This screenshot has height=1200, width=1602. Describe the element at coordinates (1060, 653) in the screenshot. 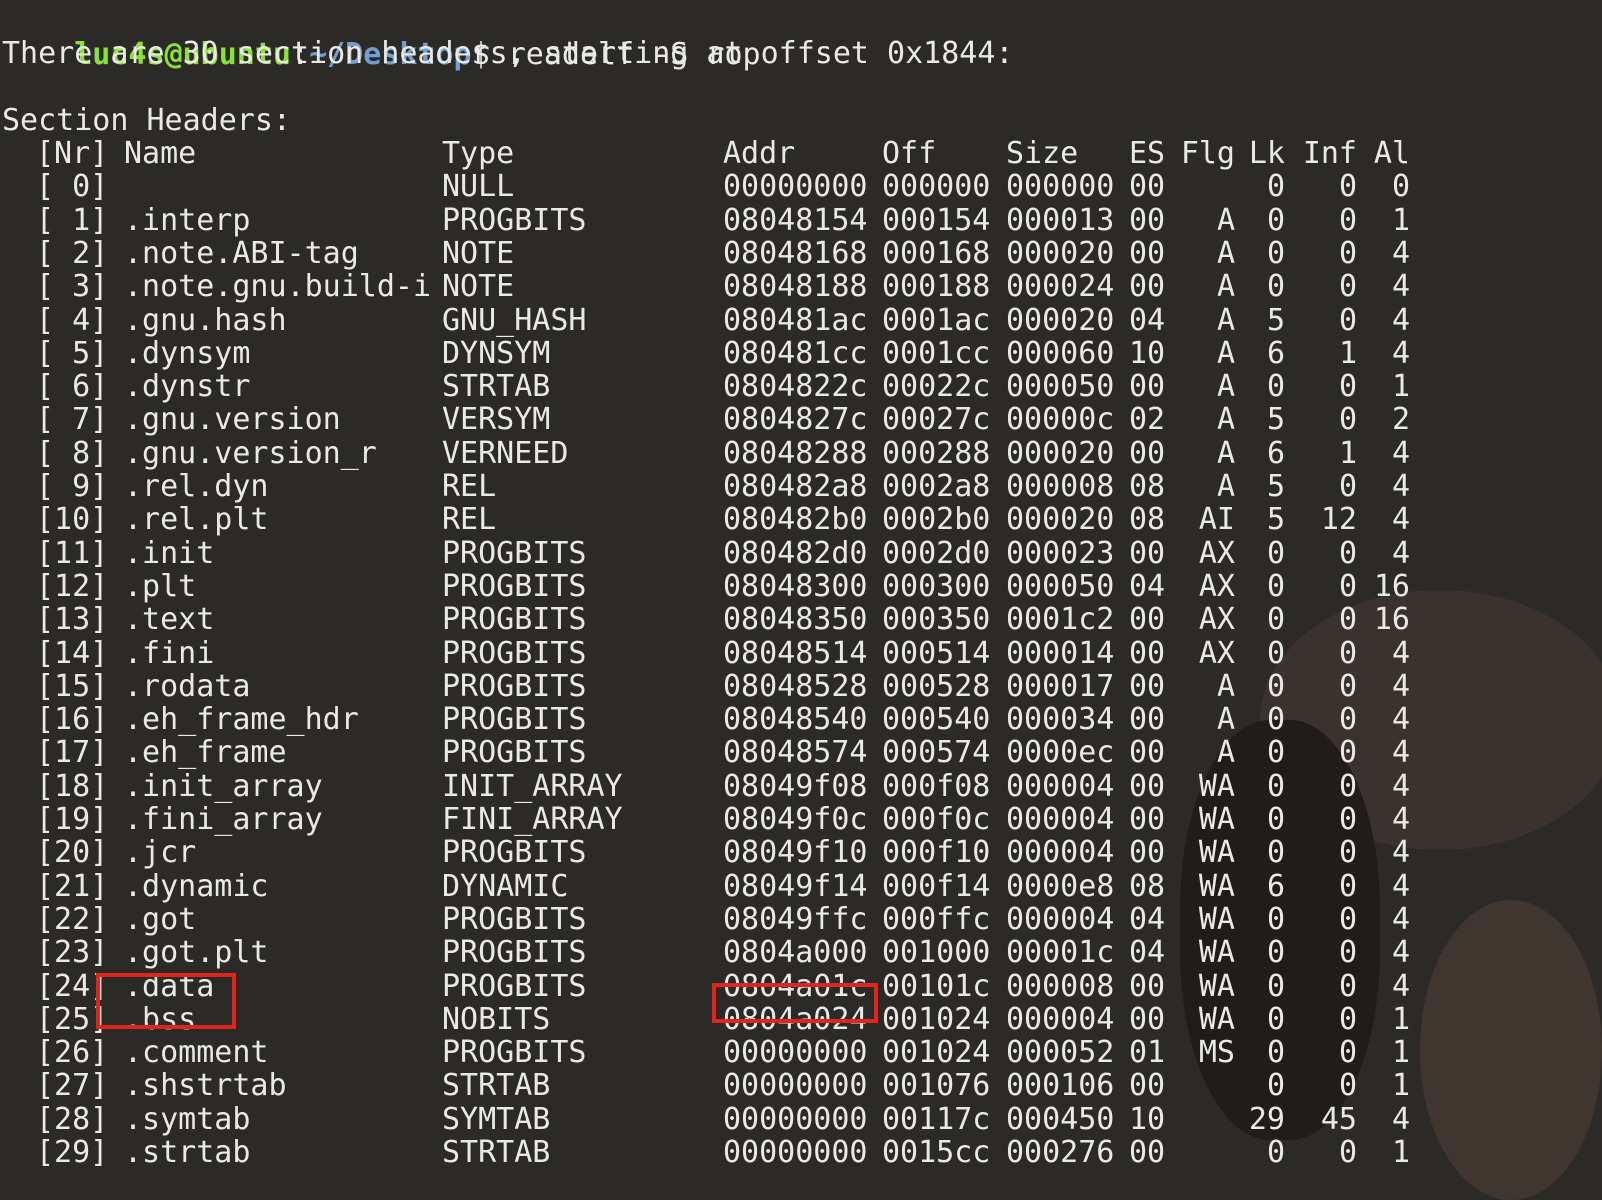

I see `col-size: 000014` at that location.